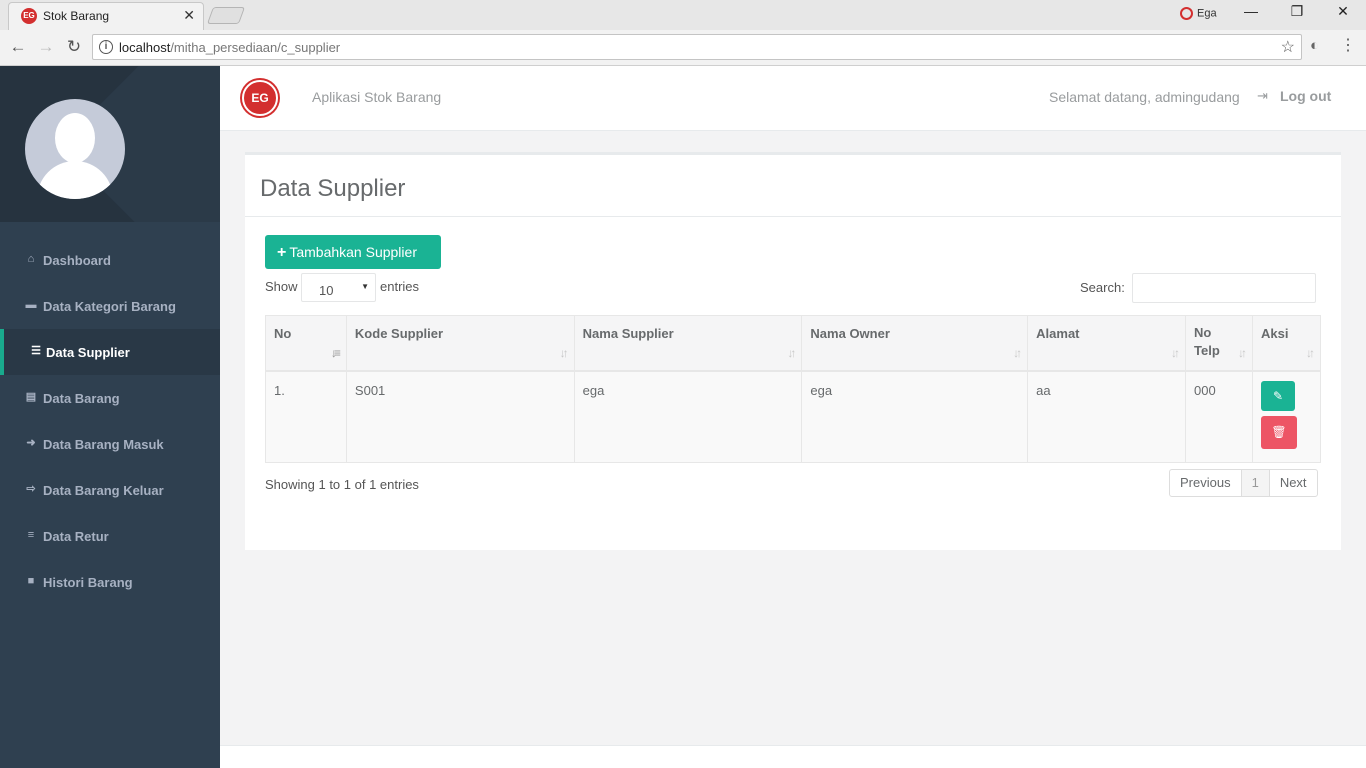 Image resolution: width=1366 pixels, height=768 pixels. I want to click on show-label: Show, so click(281, 286).